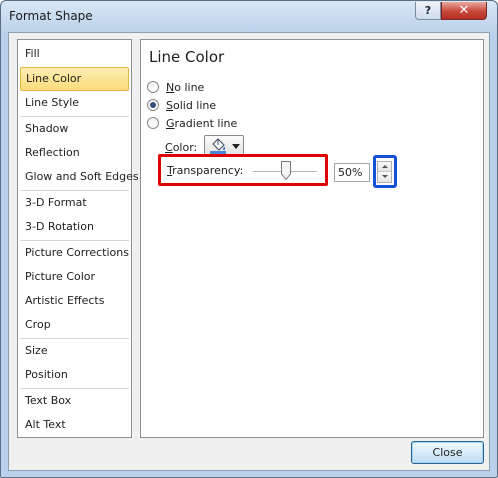  I want to click on no-line-radio, so click(153, 87).